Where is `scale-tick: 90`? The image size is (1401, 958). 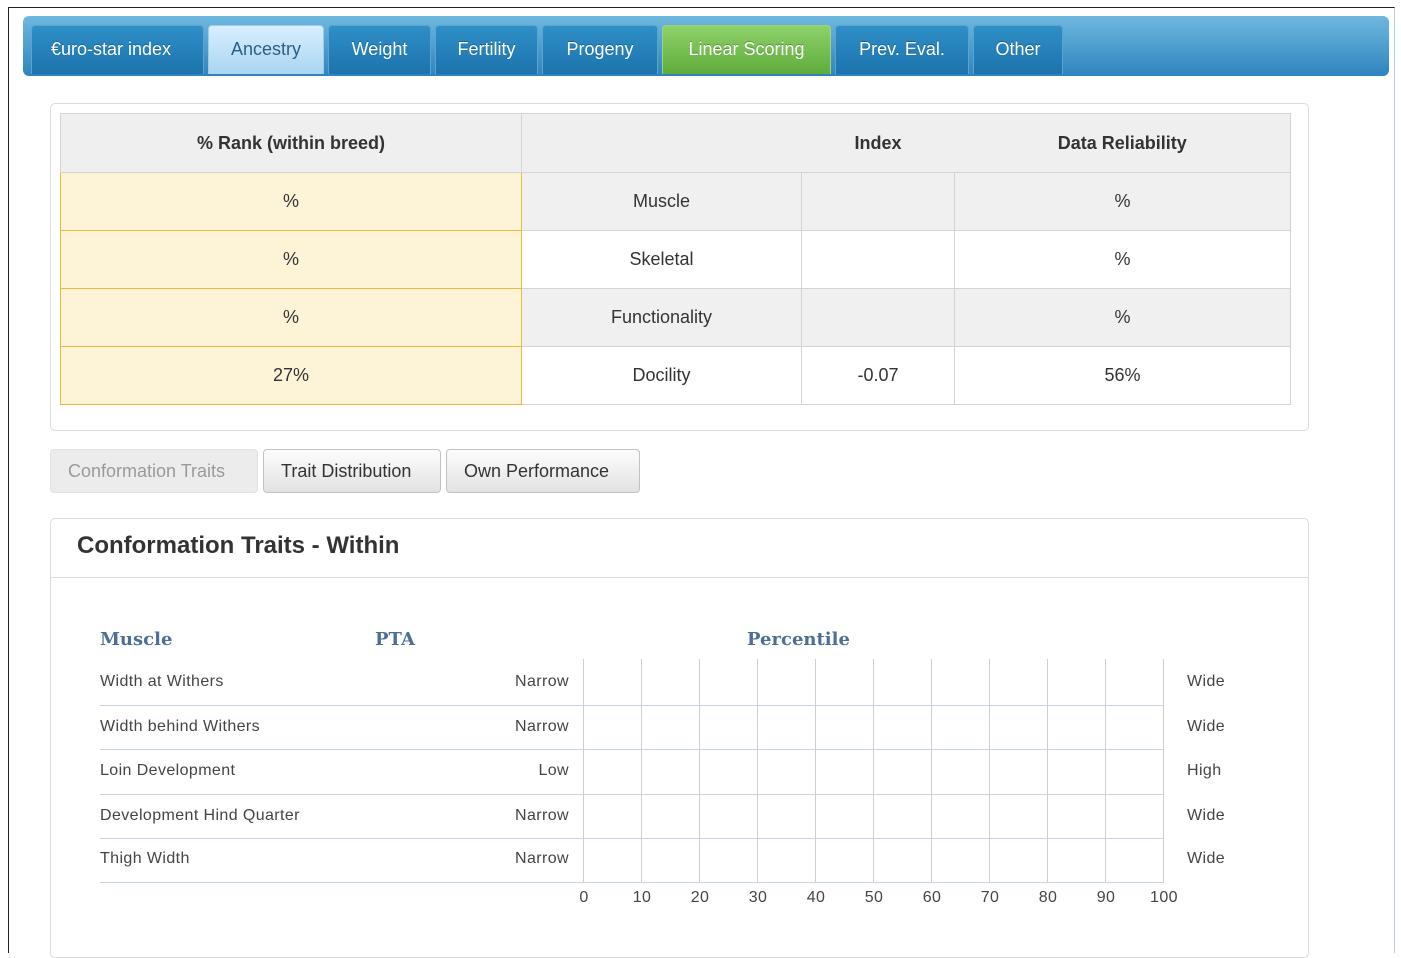
scale-tick: 90 is located at coordinates (1106, 897).